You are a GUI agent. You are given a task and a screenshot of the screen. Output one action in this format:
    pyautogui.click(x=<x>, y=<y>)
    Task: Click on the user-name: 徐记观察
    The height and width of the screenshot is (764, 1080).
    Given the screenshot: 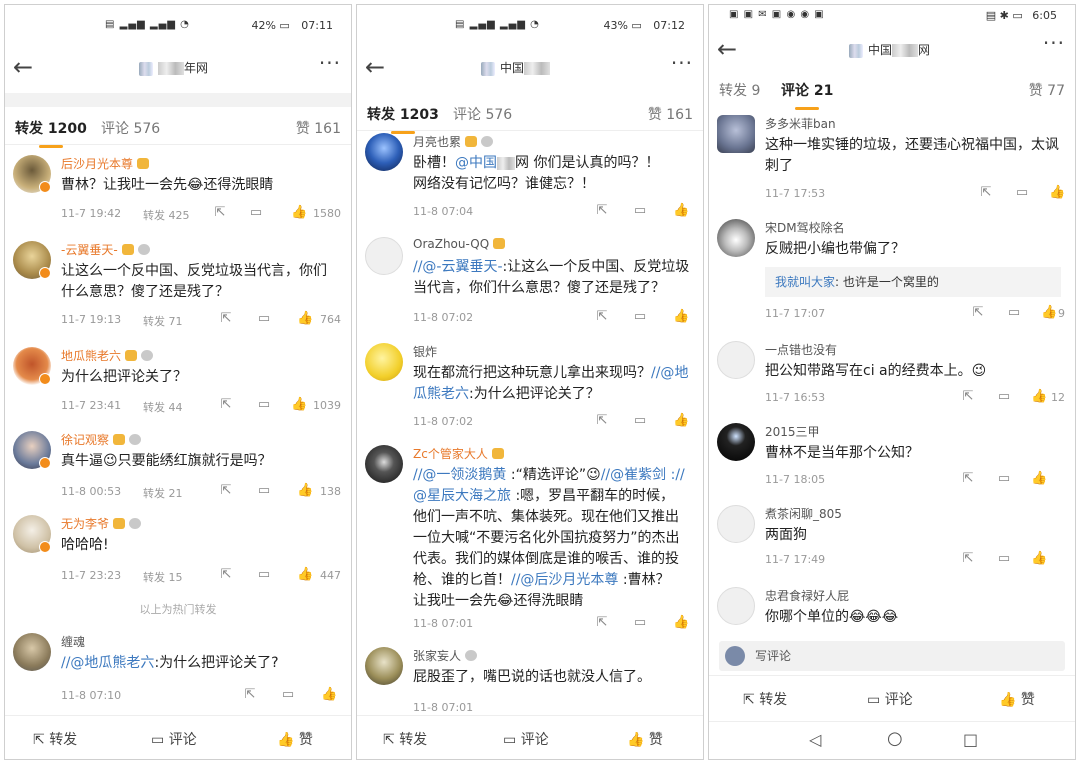 What is the action you would take?
    pyautogui.click(x=101, y=439)
    